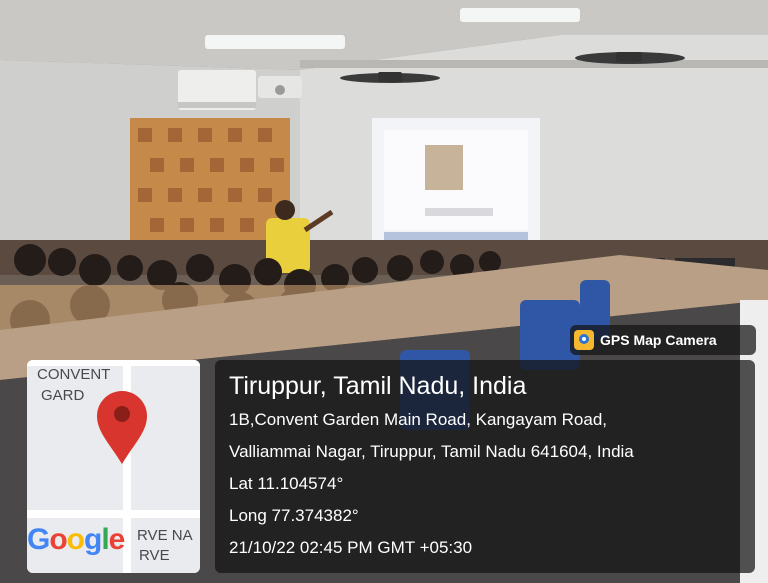 The height and width of the screenshot is (583, 768). I want to click on longitude: Long 77.374382°, so click(294, 515).